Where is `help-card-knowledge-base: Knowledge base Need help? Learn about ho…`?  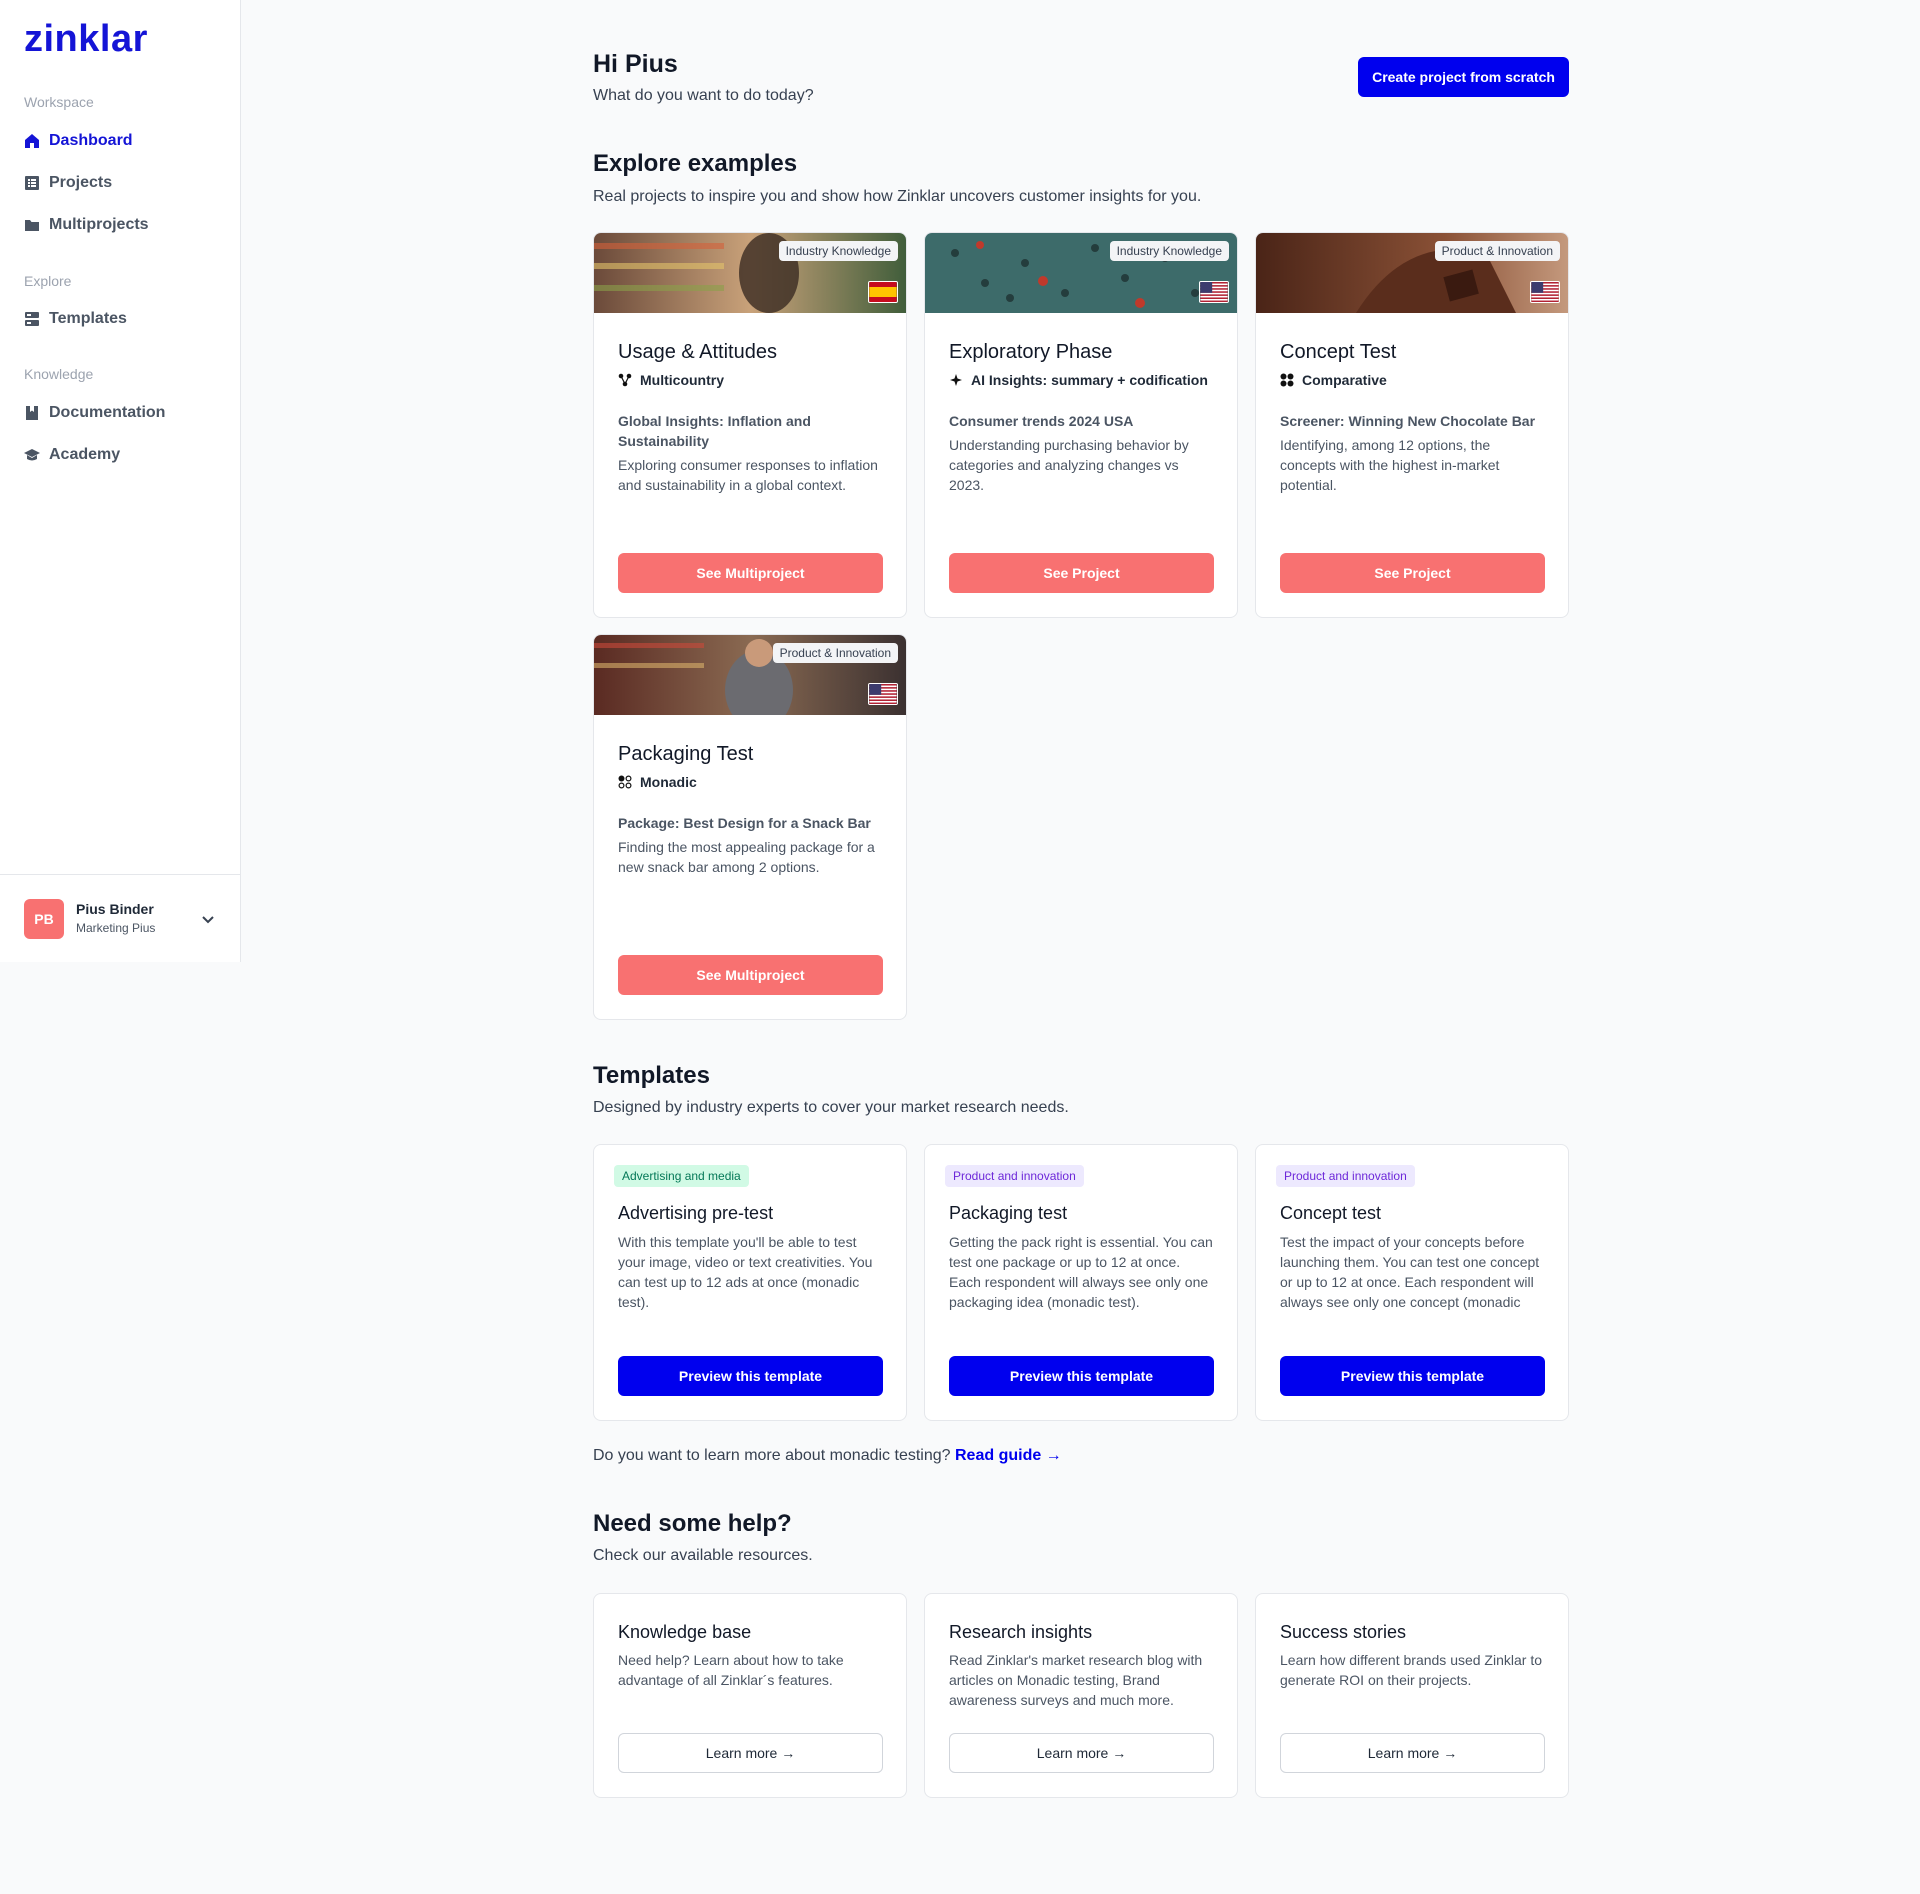
help-card-knowledge-base: Knowledge base Need help? Learn about ho… is located at coordinates (750, 1695).